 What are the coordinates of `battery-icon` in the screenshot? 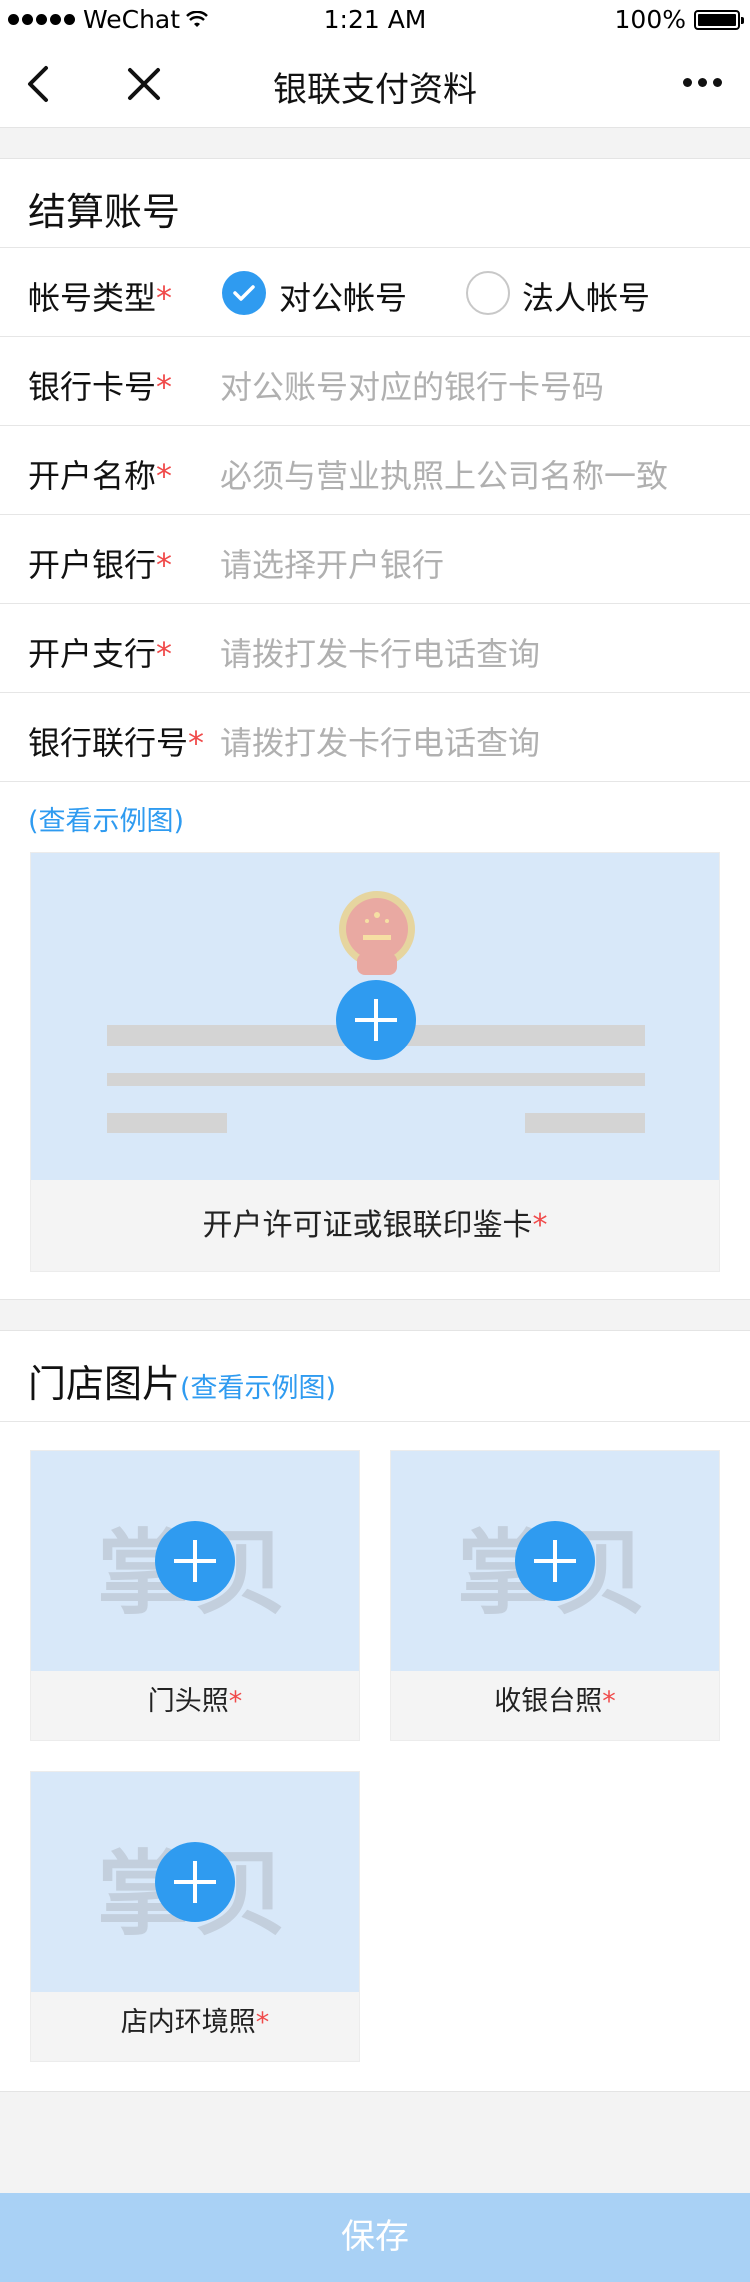 It's located at (719, 19).